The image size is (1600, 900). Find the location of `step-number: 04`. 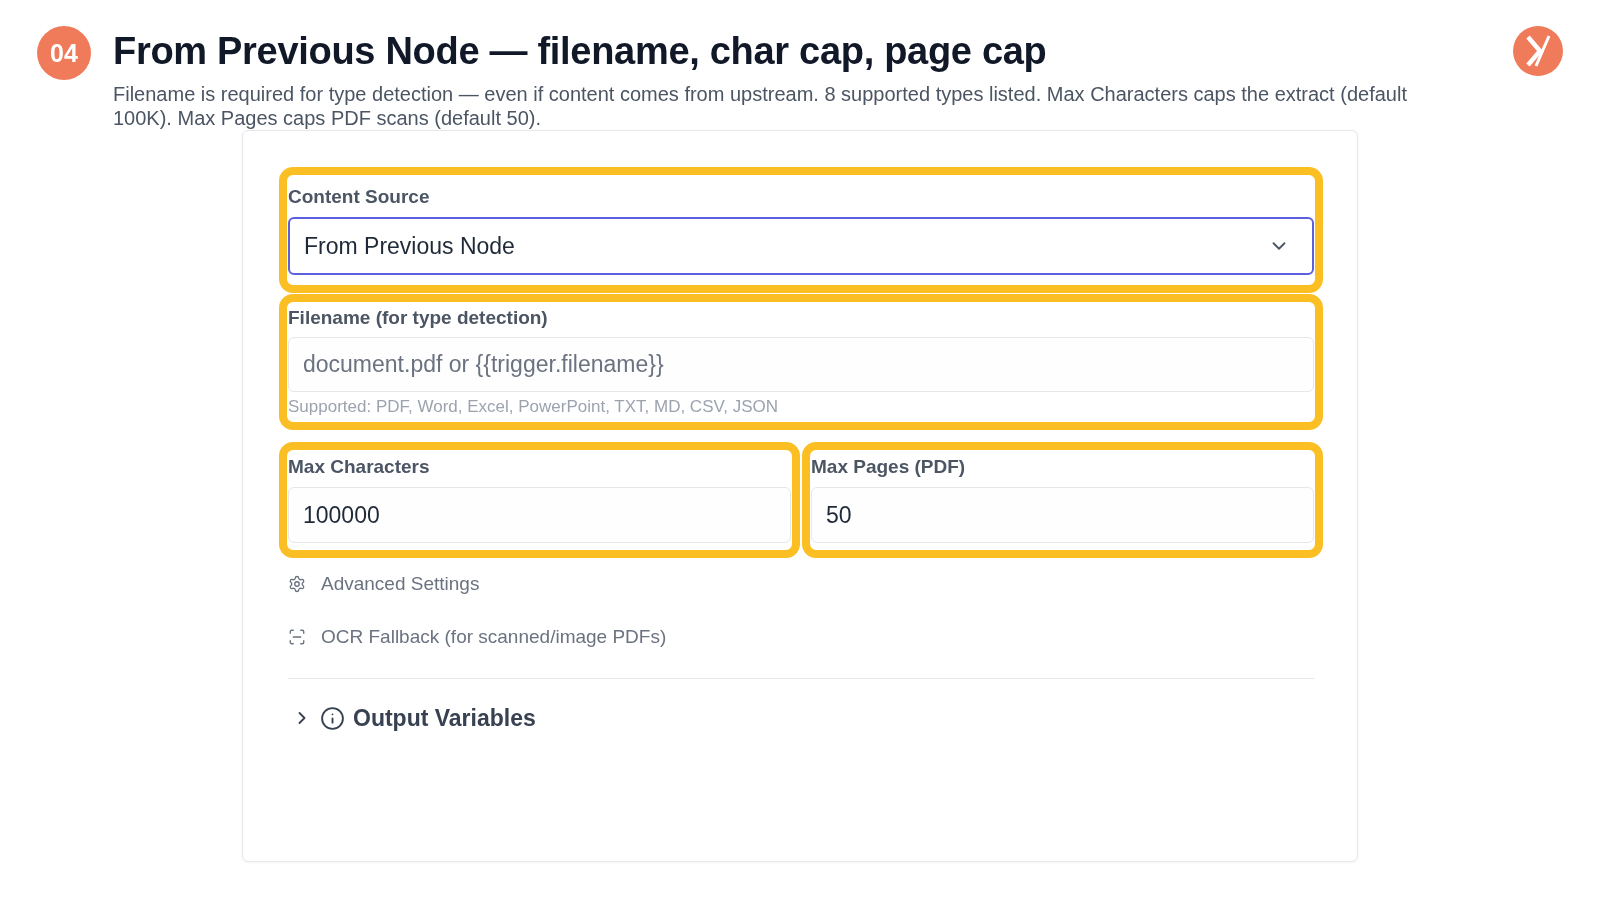

step-number: 04 is located at coordinates (64, 53).